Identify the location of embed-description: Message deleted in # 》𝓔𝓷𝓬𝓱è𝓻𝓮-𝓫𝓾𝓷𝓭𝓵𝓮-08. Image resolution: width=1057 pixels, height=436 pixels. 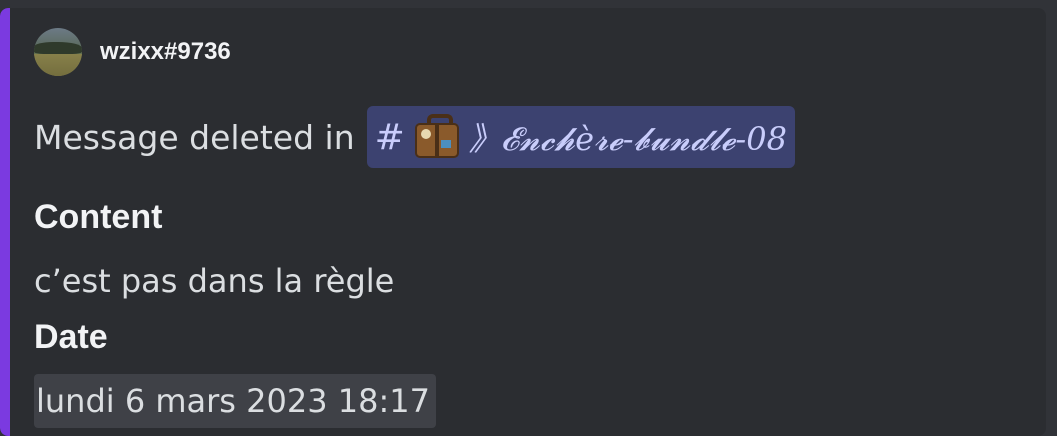
(414, 137).